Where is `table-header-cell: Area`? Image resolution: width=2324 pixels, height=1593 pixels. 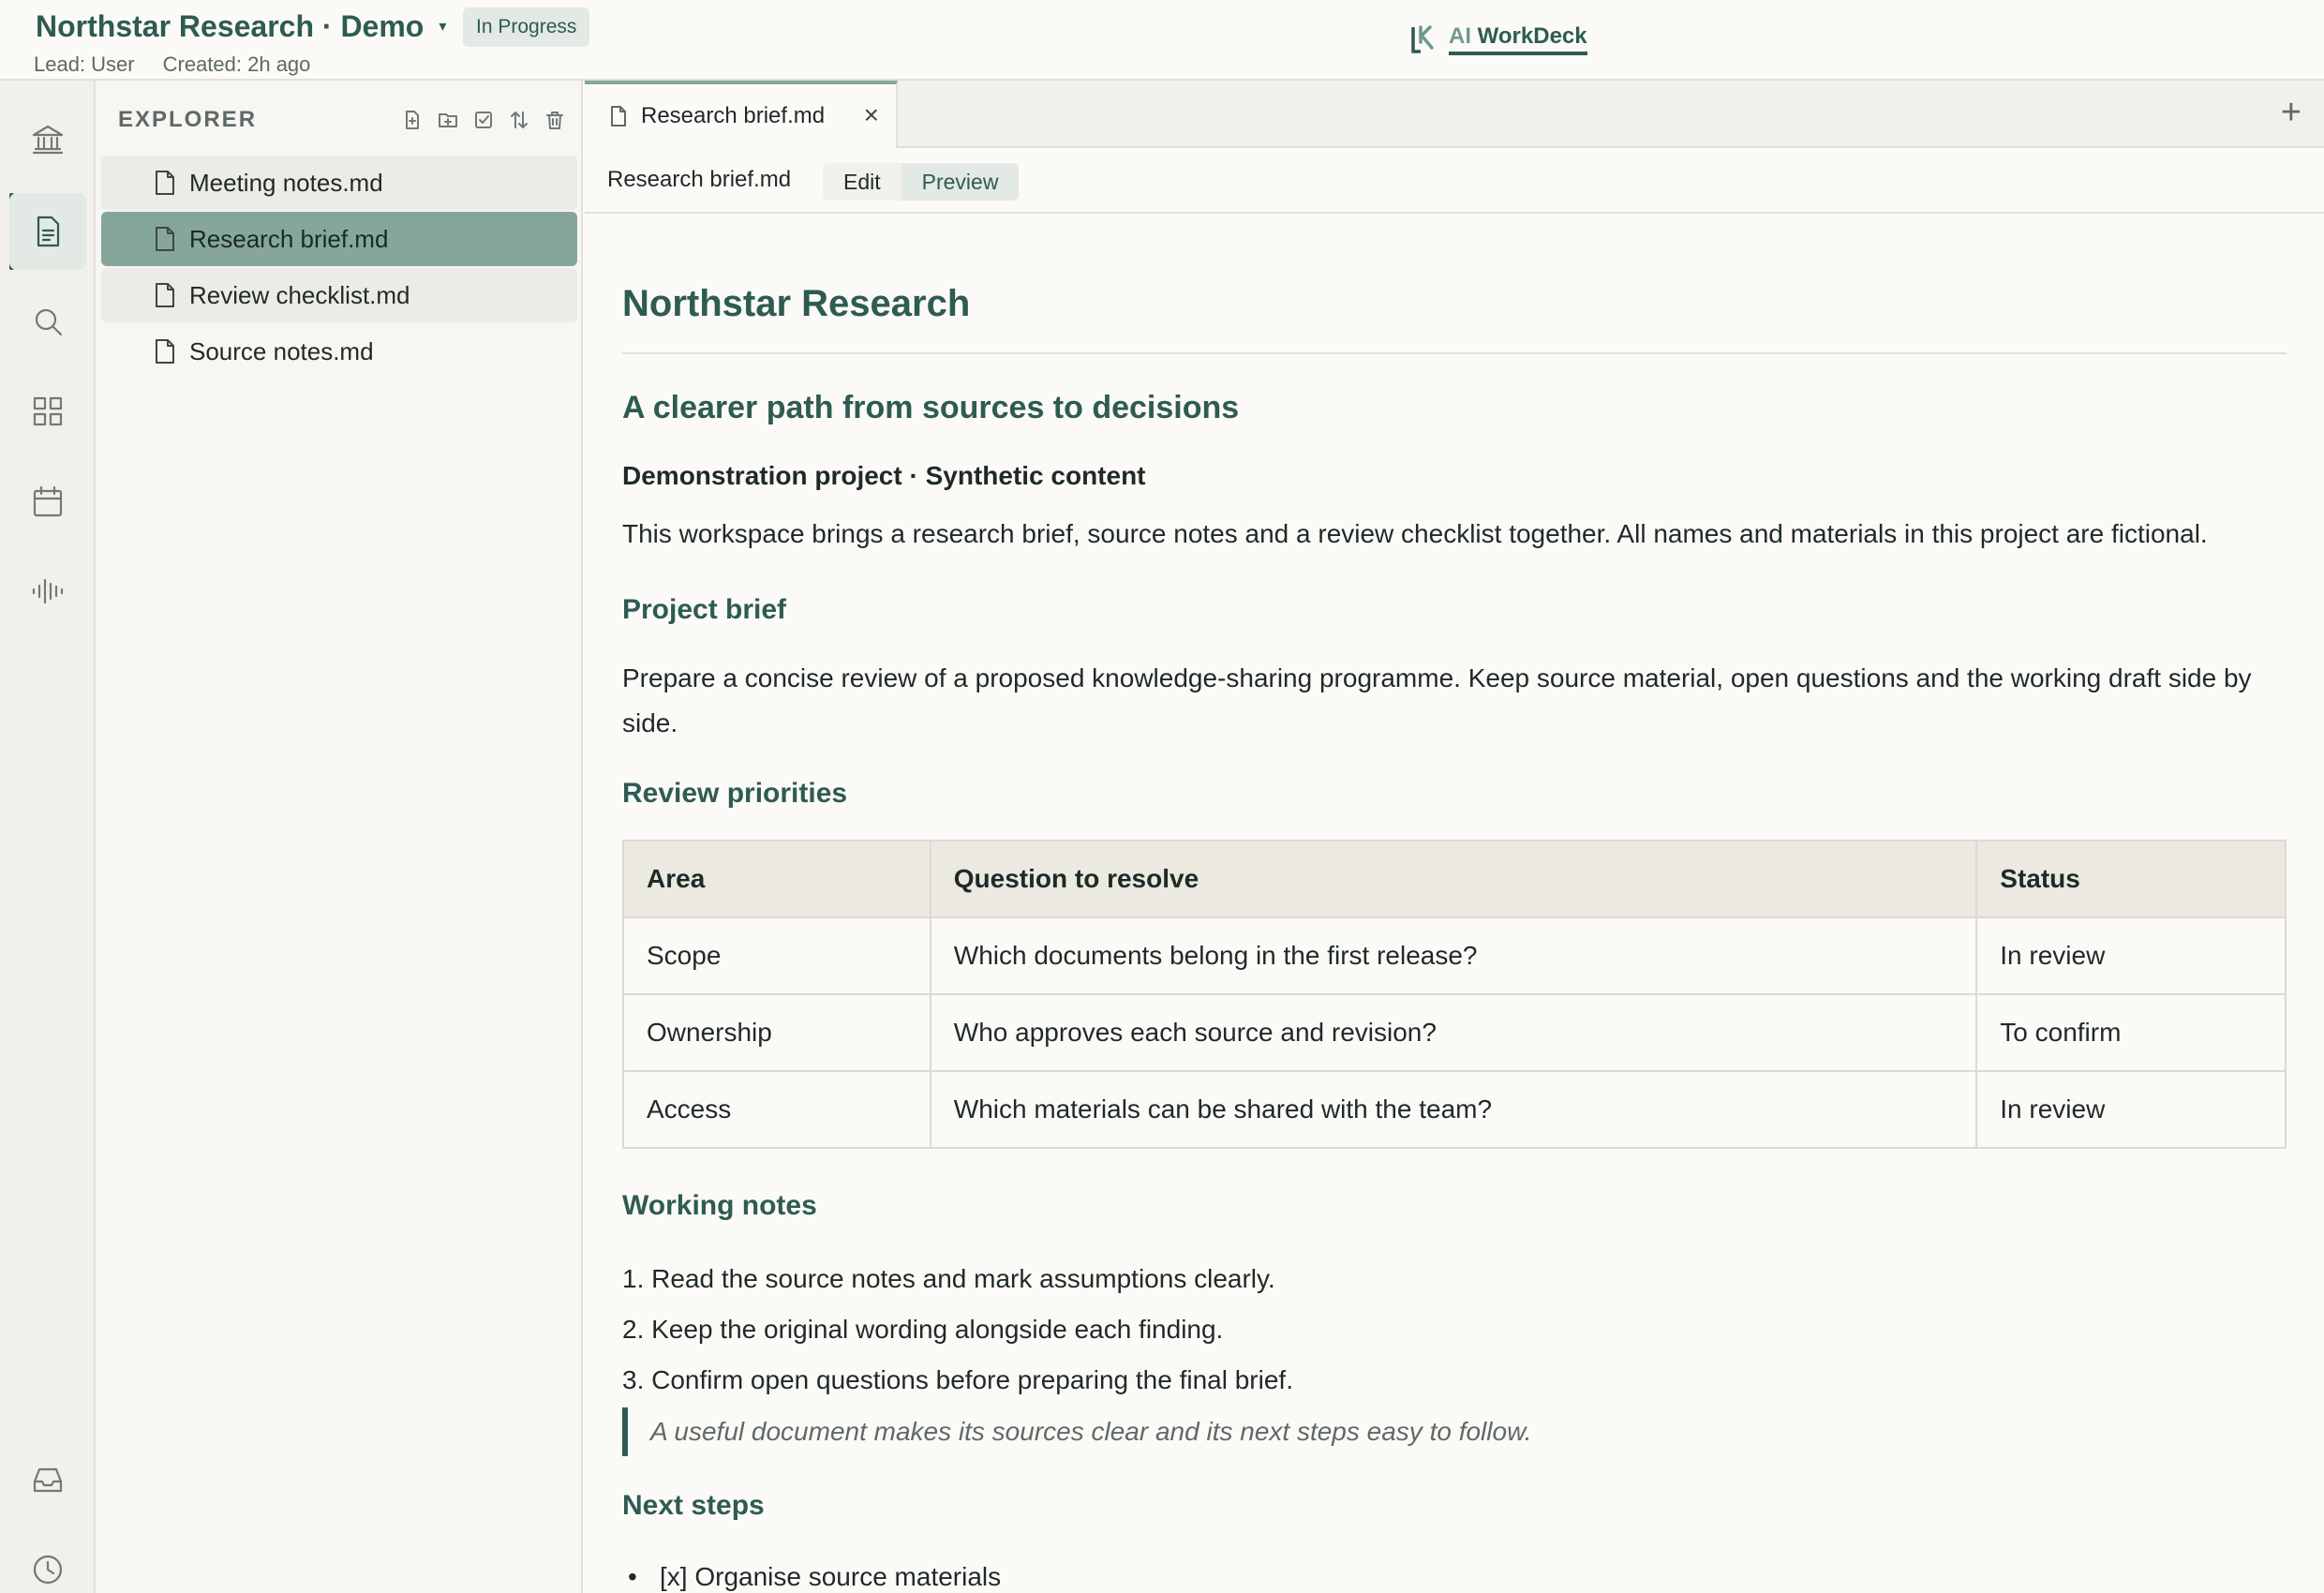
table-header-cell: Area is located at coordinates (776, 879).